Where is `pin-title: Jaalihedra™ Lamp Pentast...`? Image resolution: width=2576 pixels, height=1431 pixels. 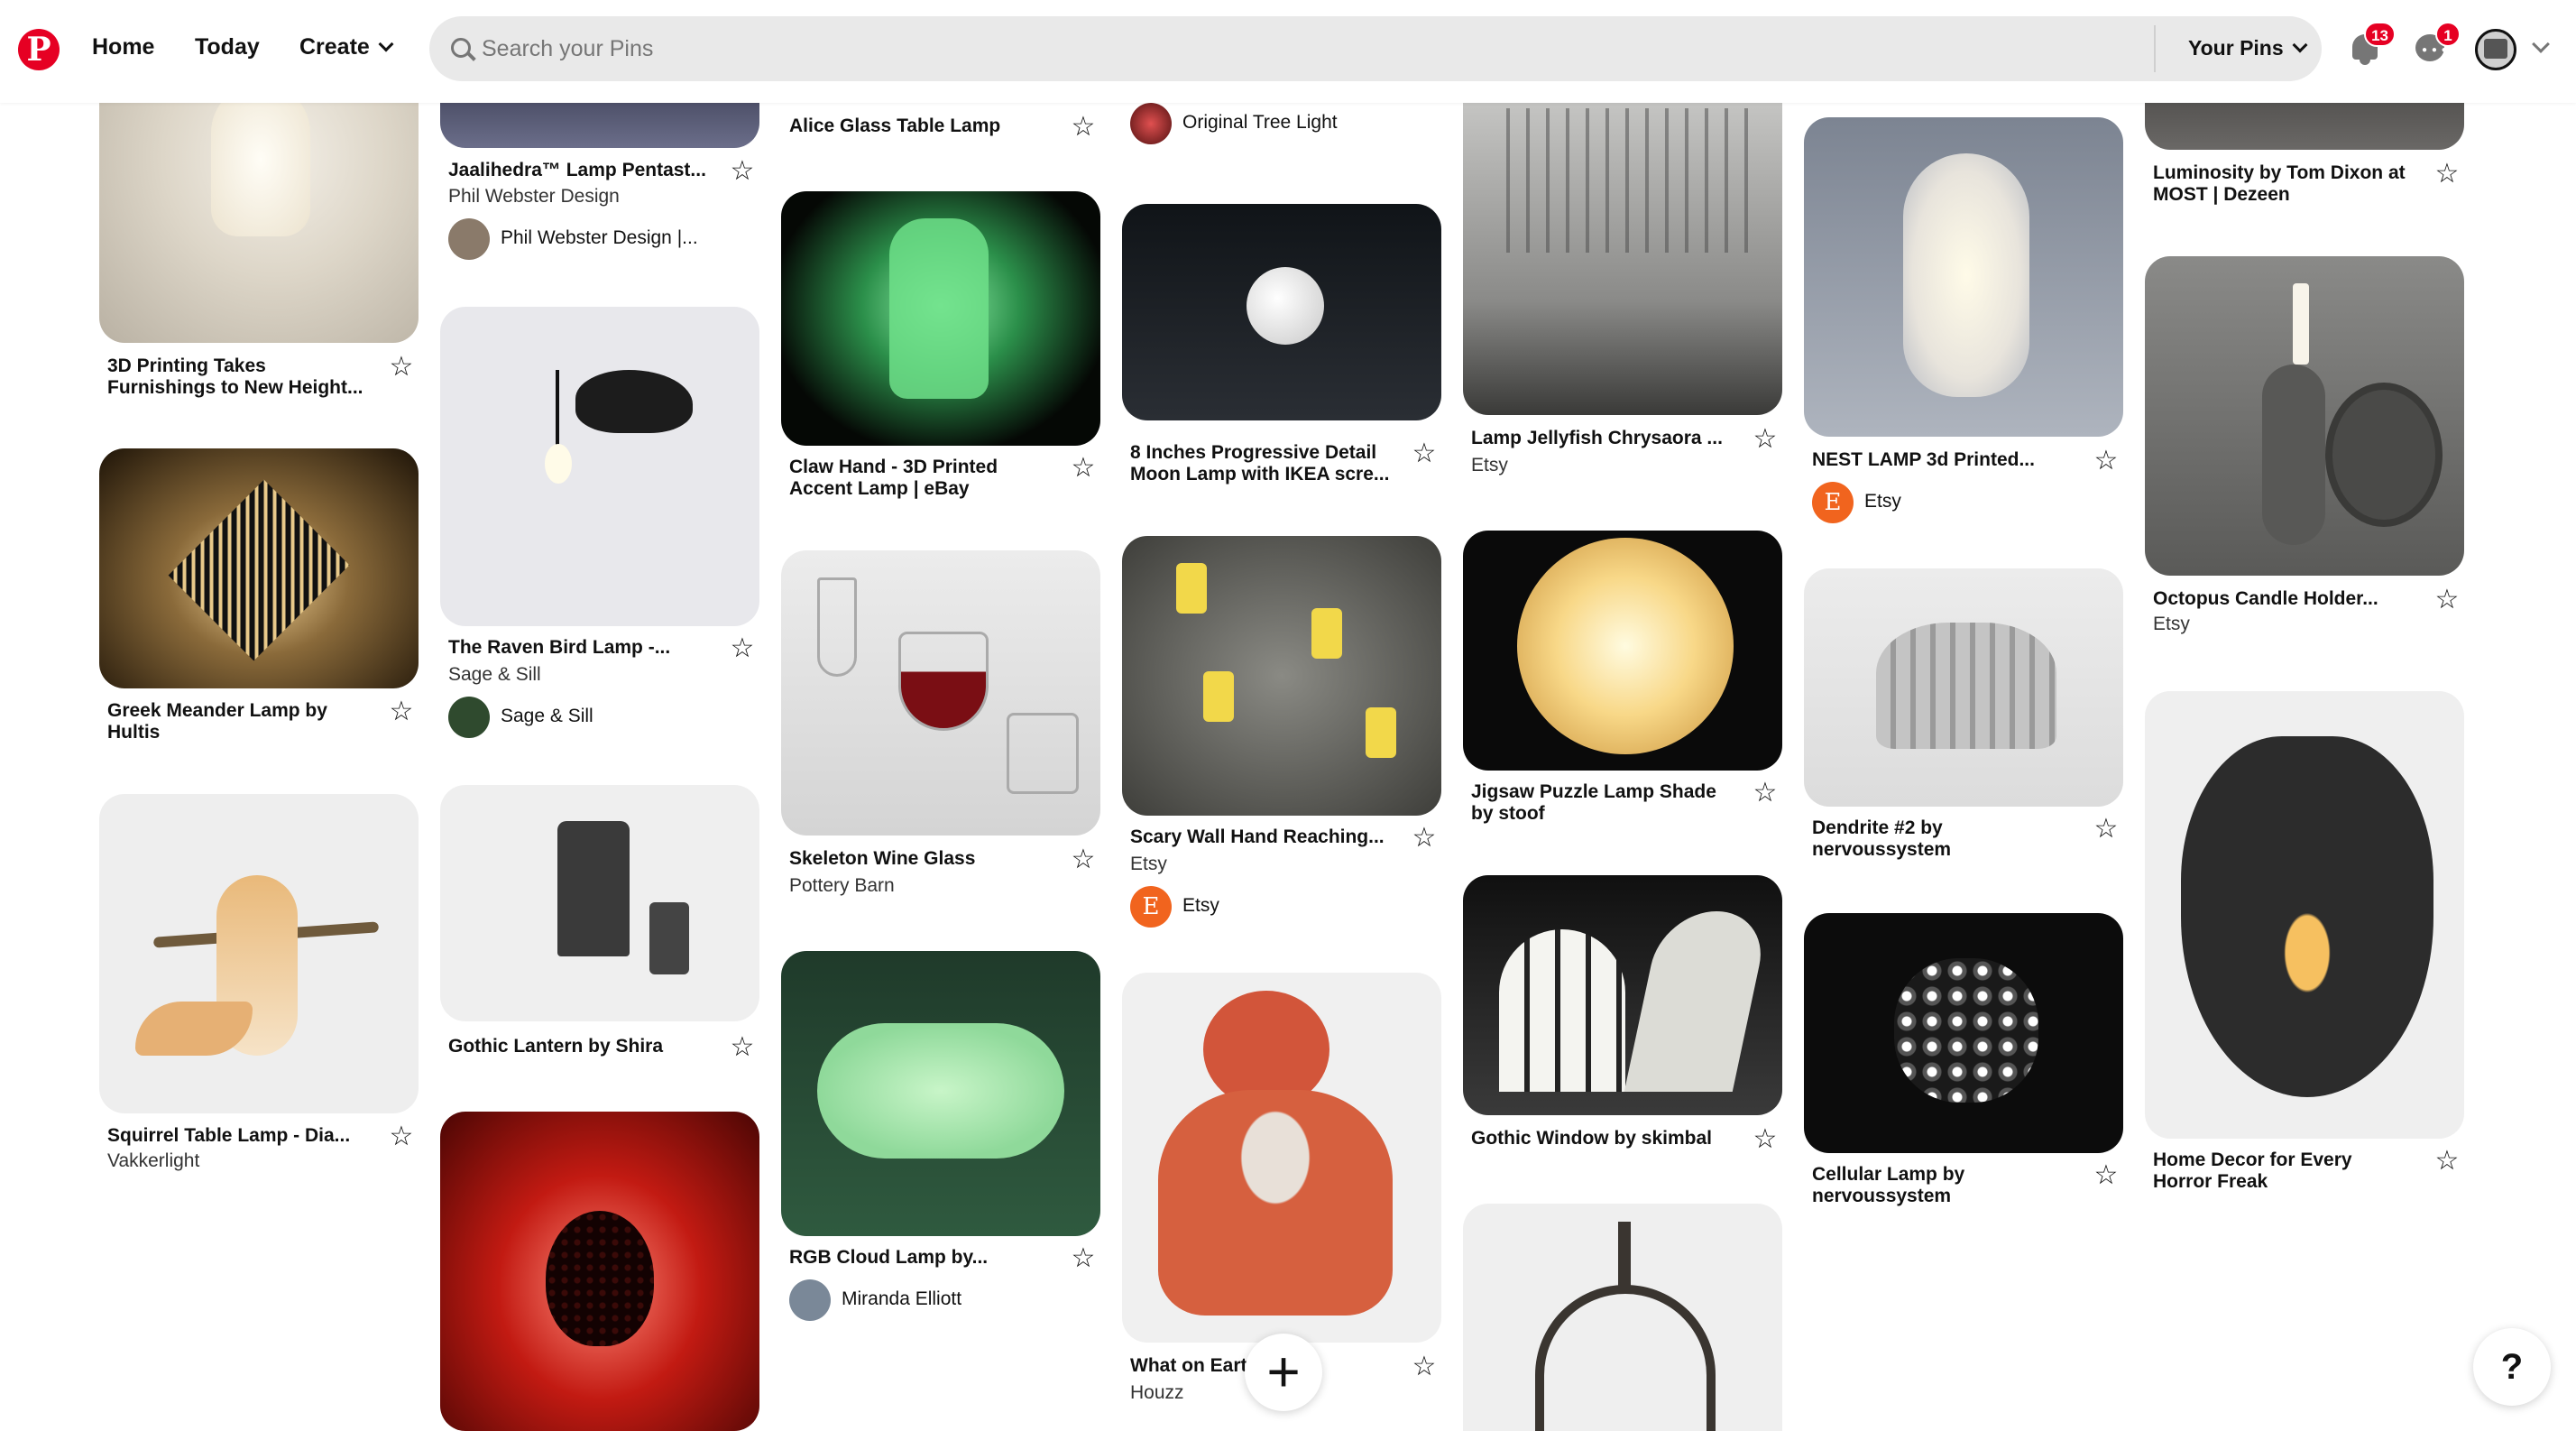
pin-title: Jaalihedra™ Lamp Pentast... is located at coordinates (579, 171).